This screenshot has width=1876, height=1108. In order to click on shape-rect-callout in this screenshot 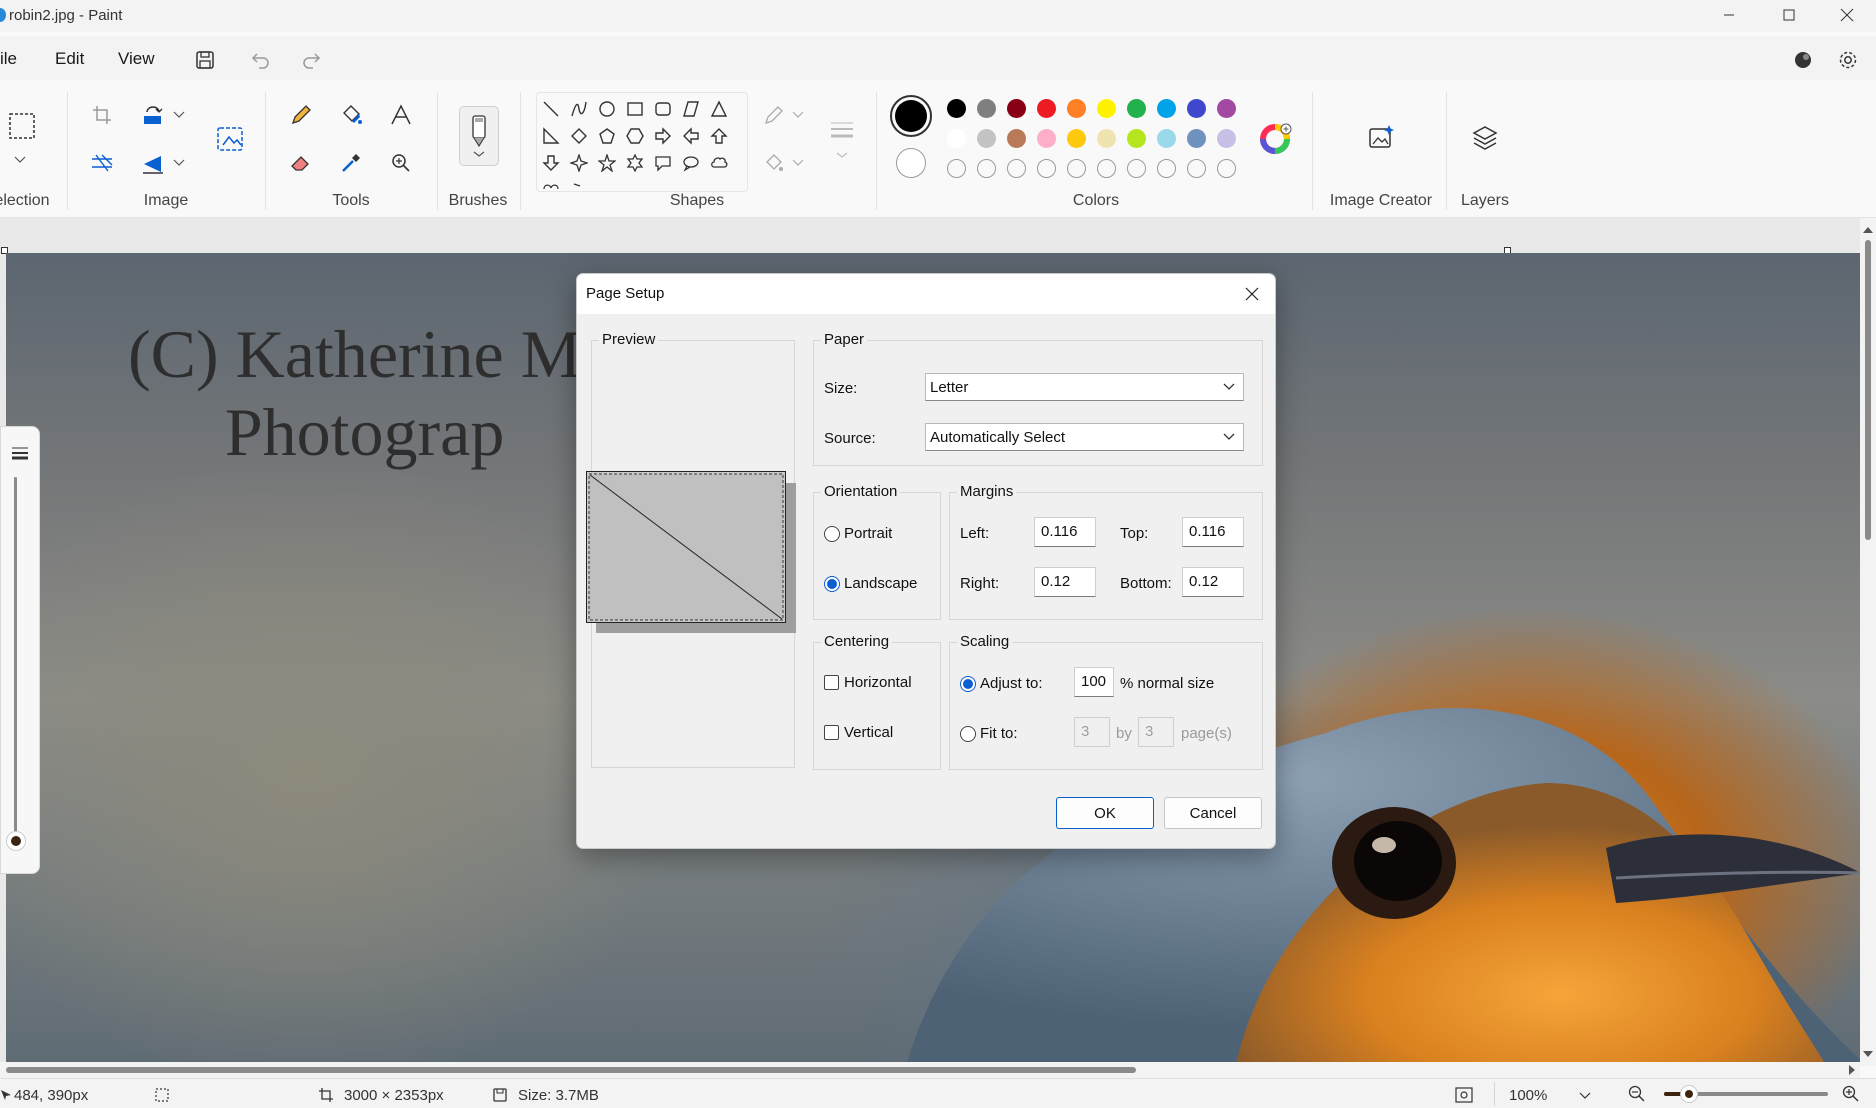, I will do `click(663, 163)`.